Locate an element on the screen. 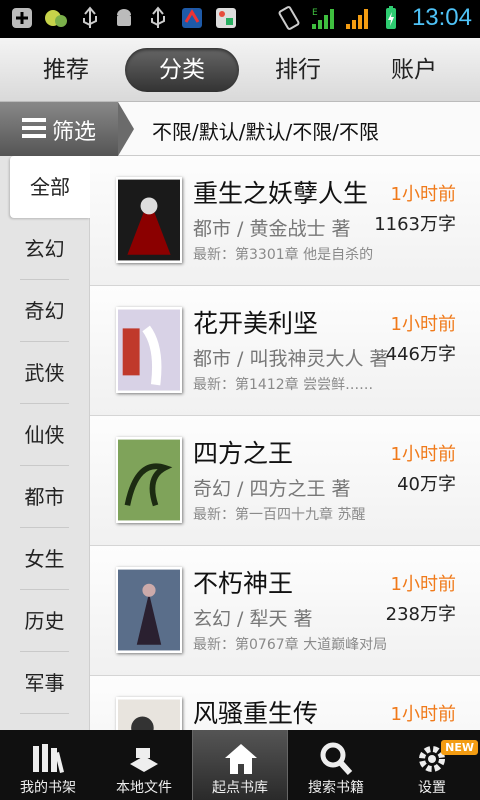 Image resolution: width=480 pixels, height=800 pixels. book-meta: 都市 / 叫我神灵大人 著 is located at coordinates (291, 359).